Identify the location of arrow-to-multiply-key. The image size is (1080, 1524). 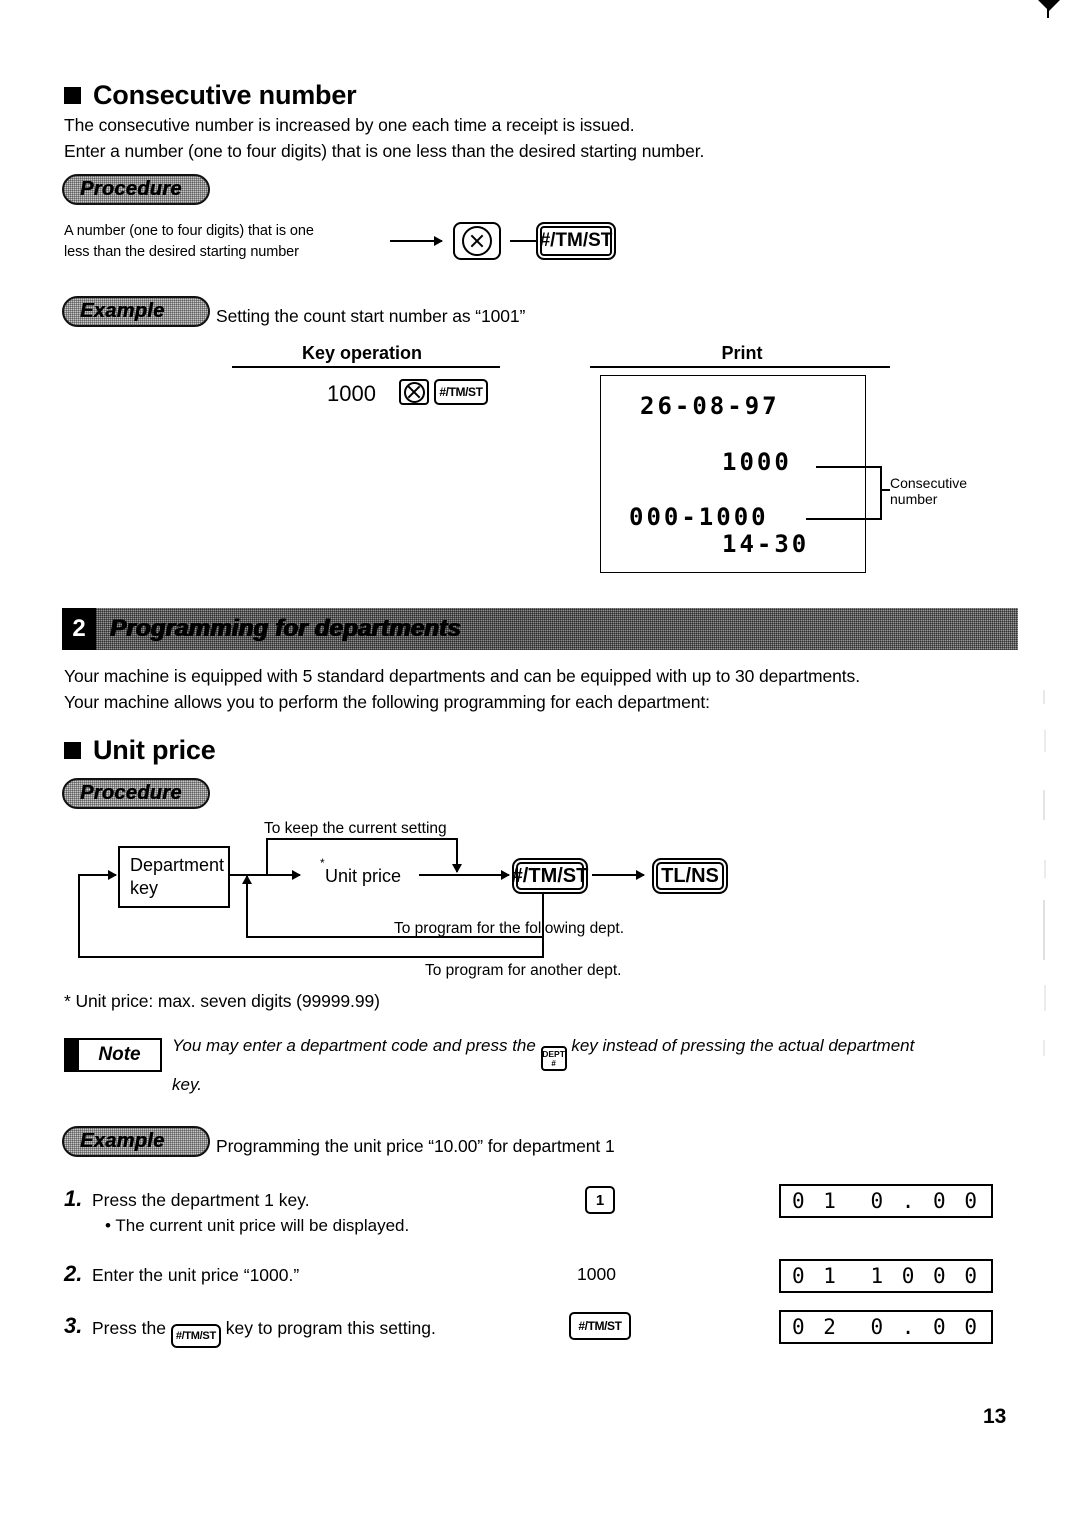
(416, 241).